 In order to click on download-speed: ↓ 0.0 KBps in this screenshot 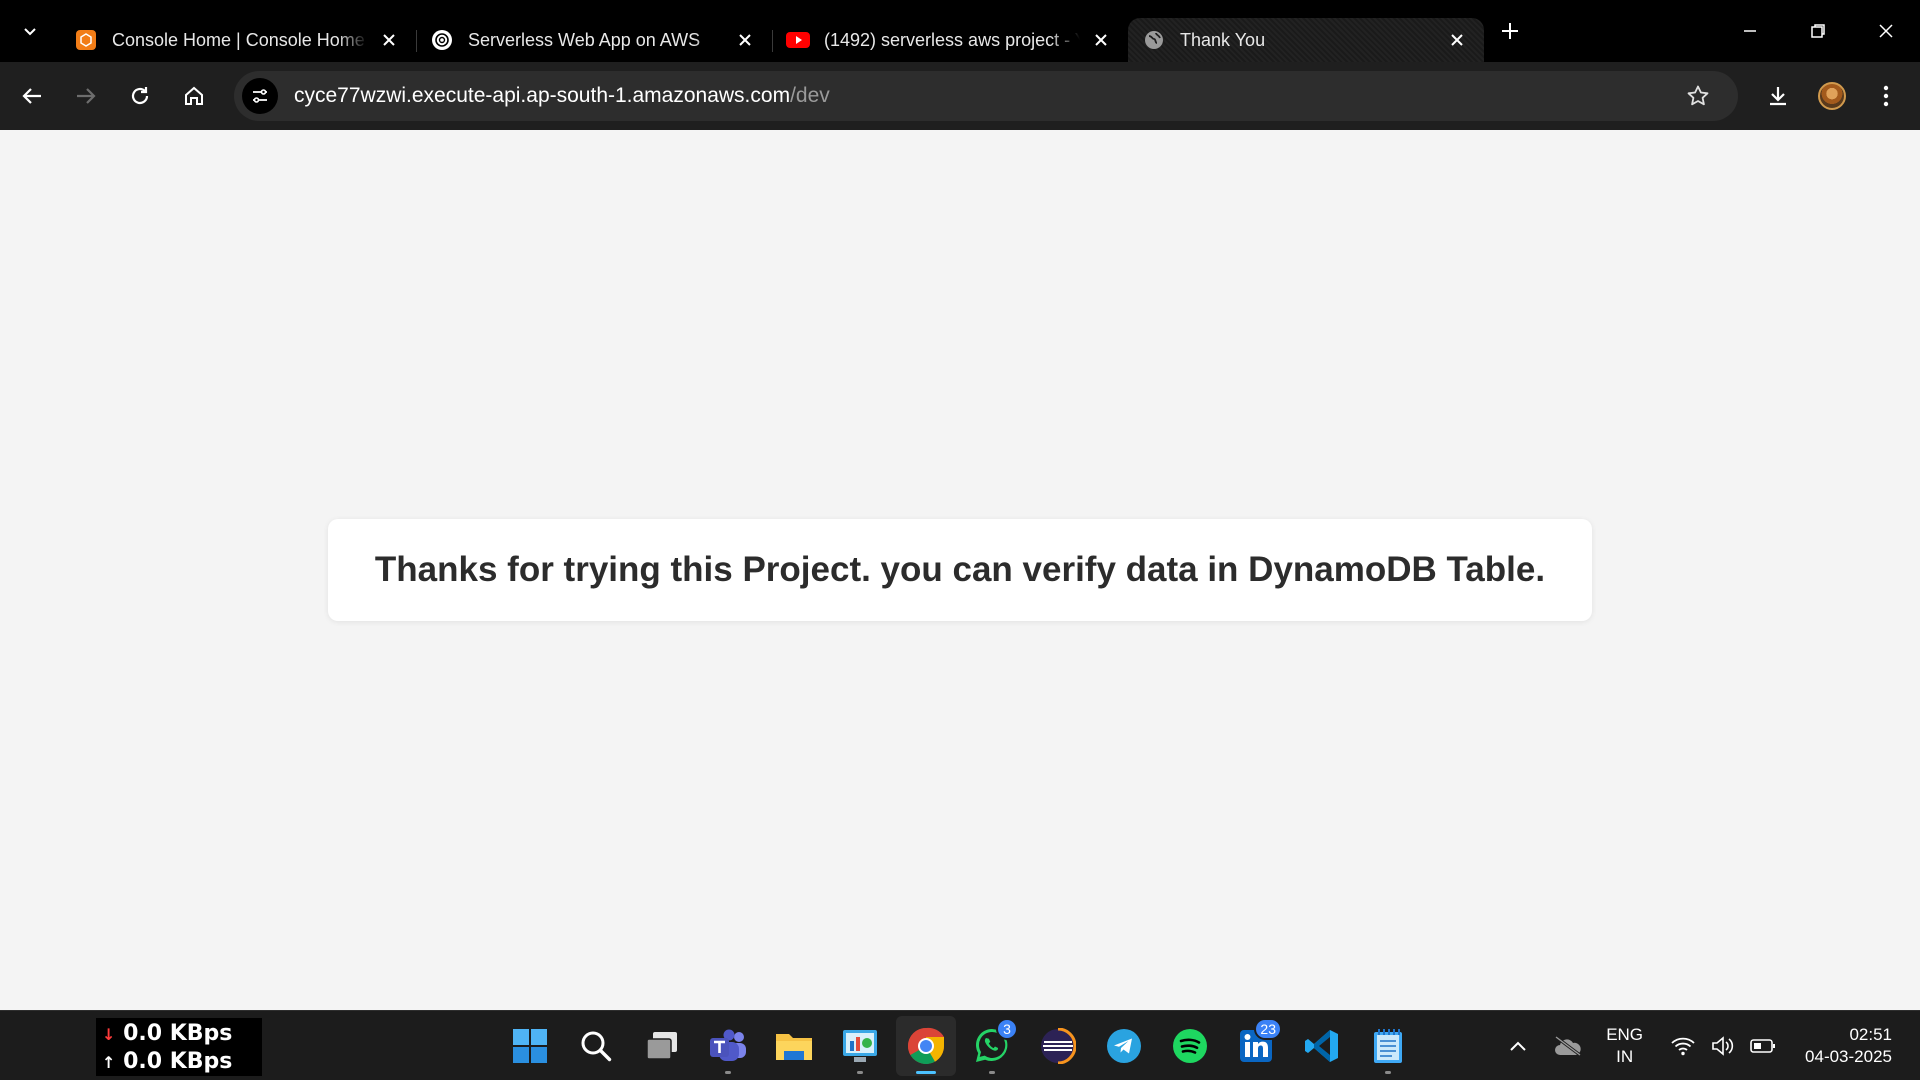, I will do `click(179, 1034)`.